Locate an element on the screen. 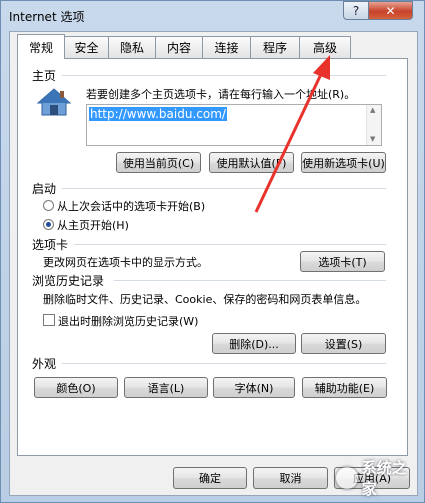  watermark-logo-icon is located at coordinates (347, 478).